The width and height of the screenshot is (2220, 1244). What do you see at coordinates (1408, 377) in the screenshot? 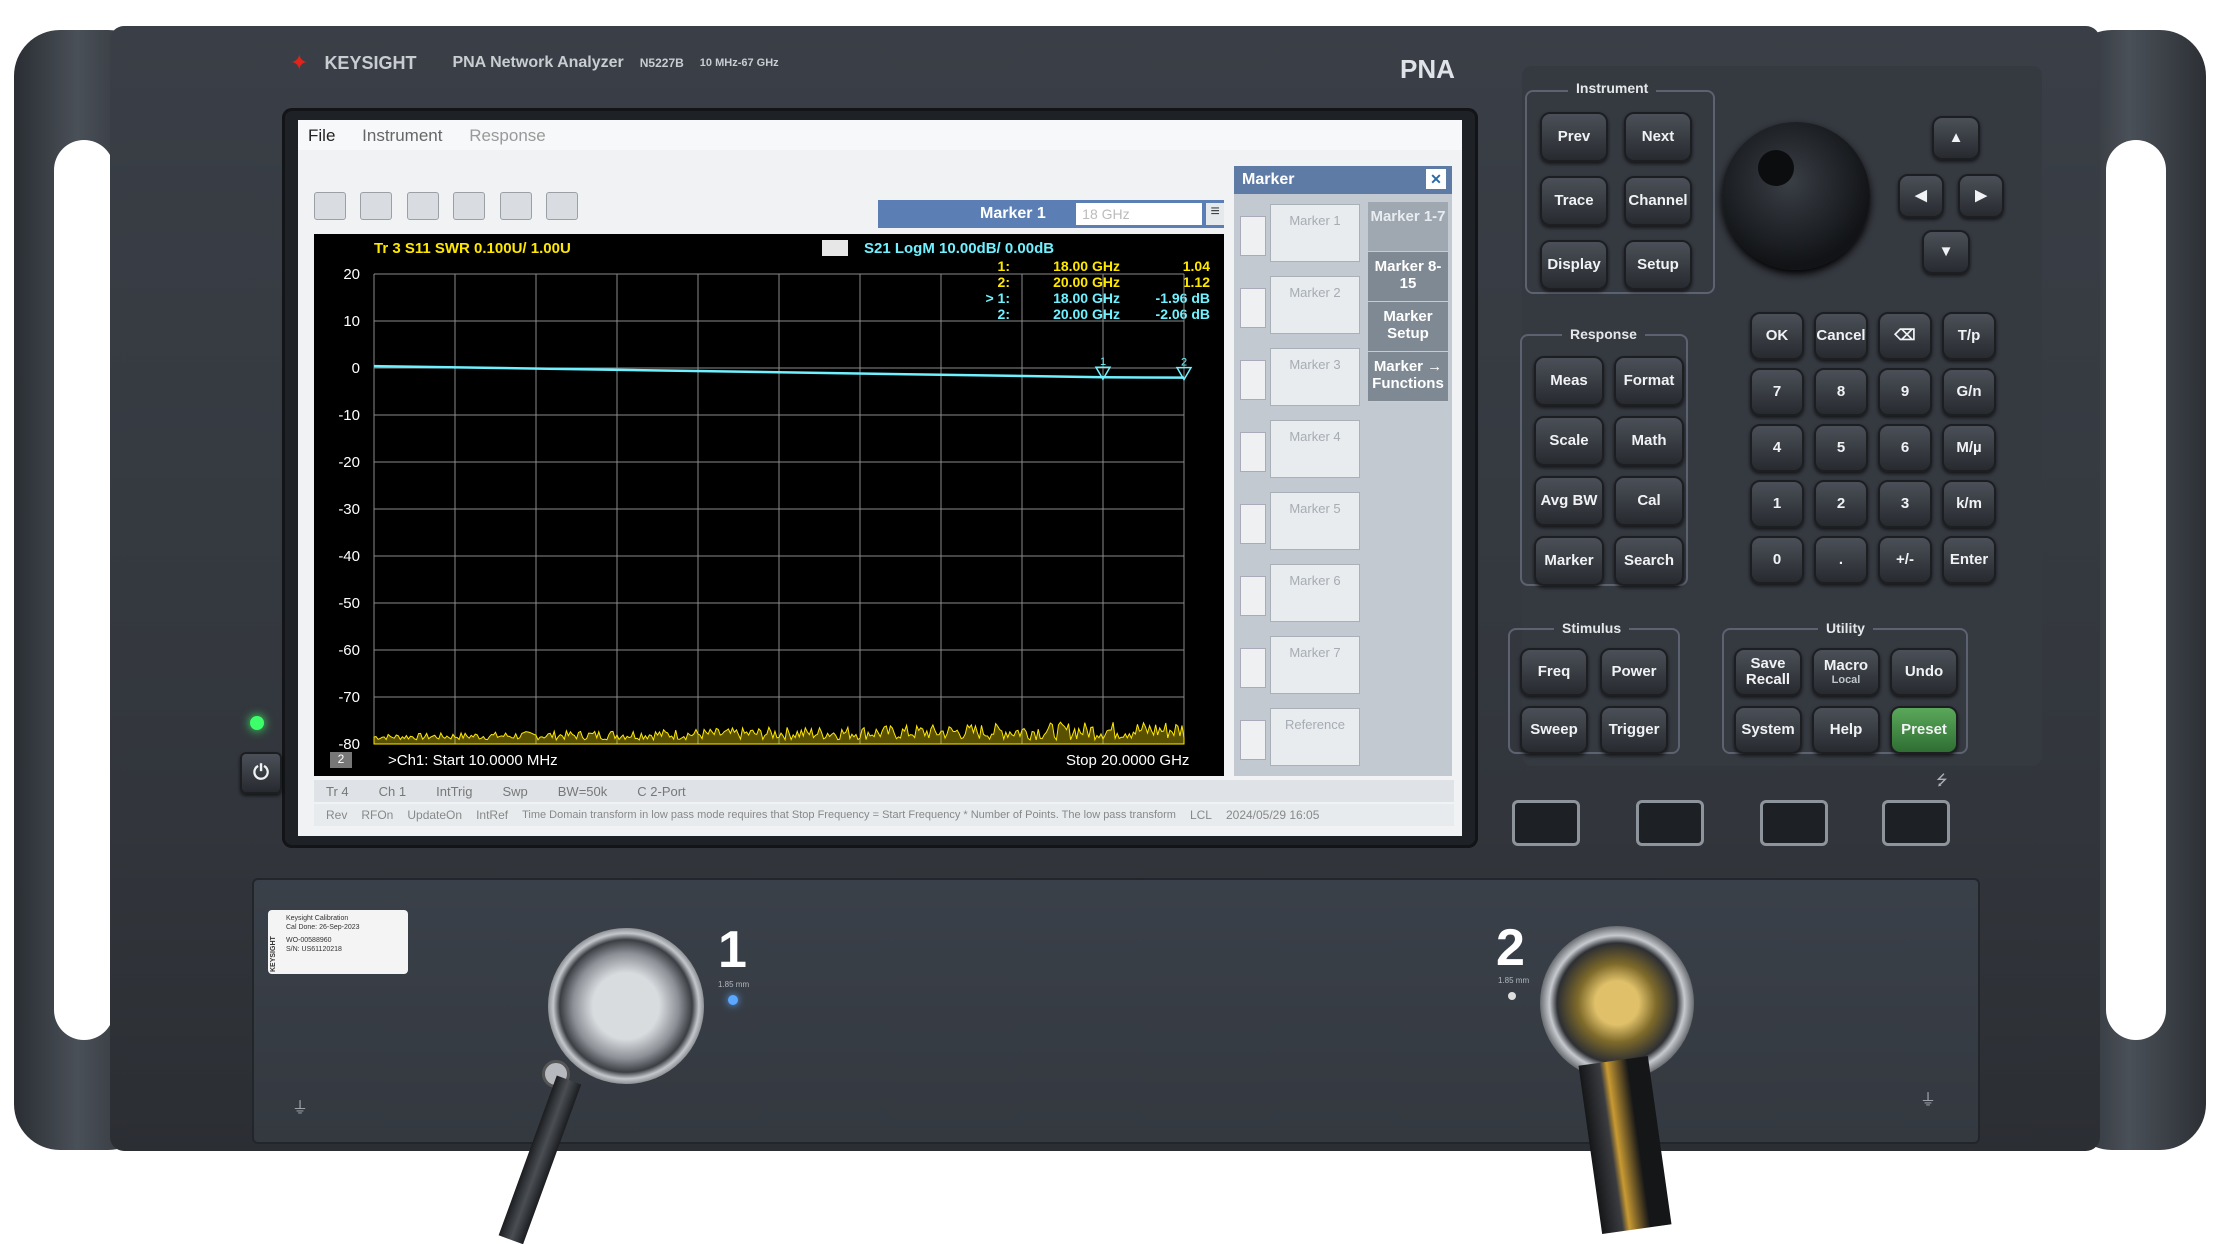
I see `marker-side-key: Marker → Functions` at bounding box center [1408, 377].